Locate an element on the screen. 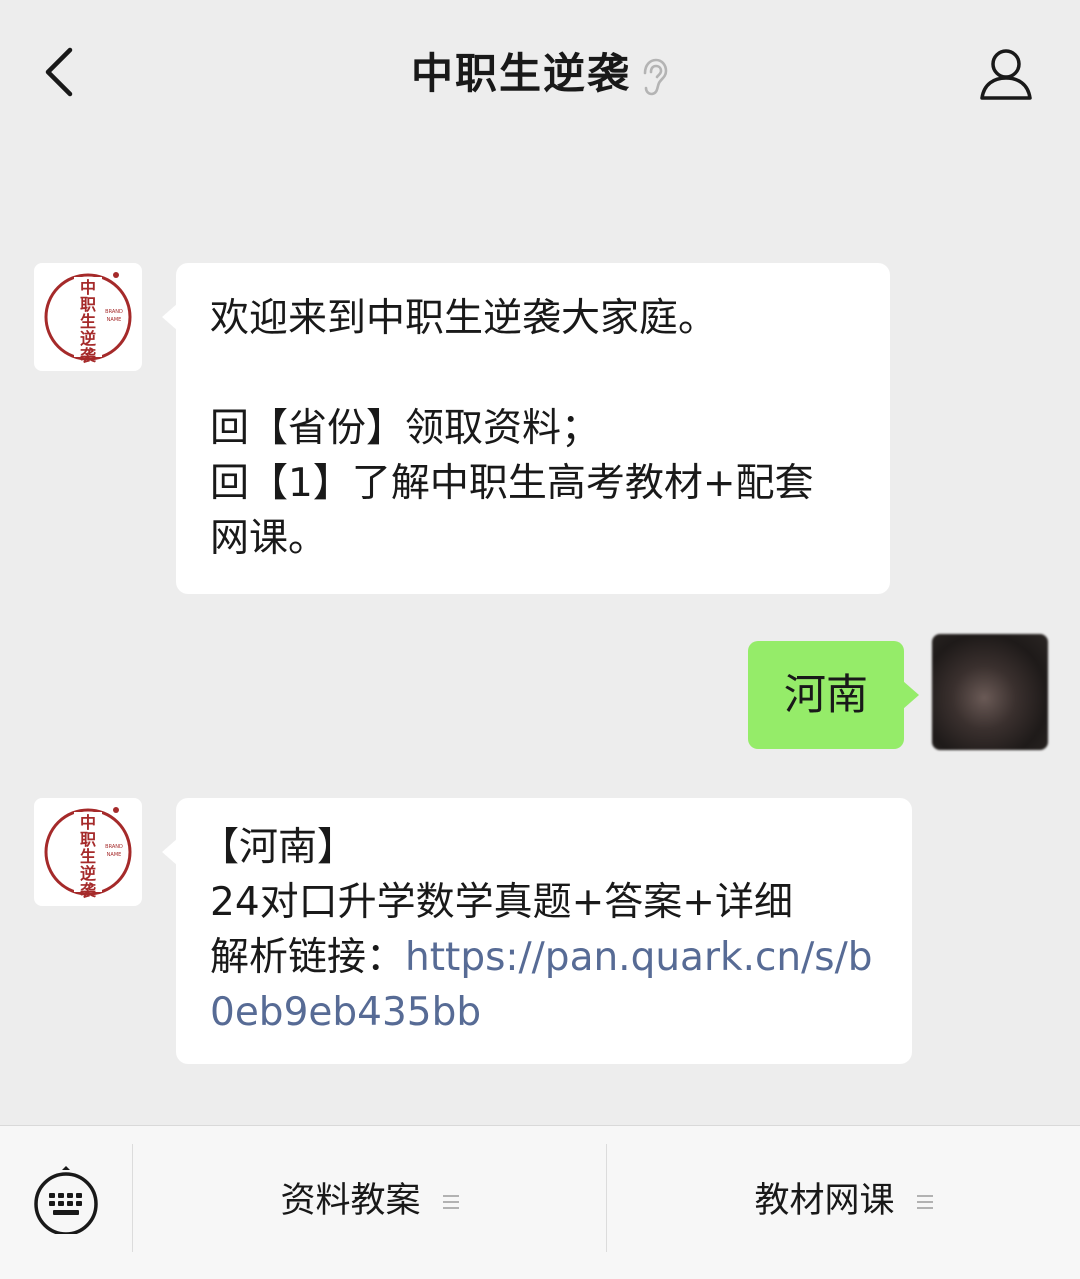 The image size is (1080, 1279). resource-line-3: 解析链接：https://pan.quark.cn/s/b is located at coordinates (545, 957).